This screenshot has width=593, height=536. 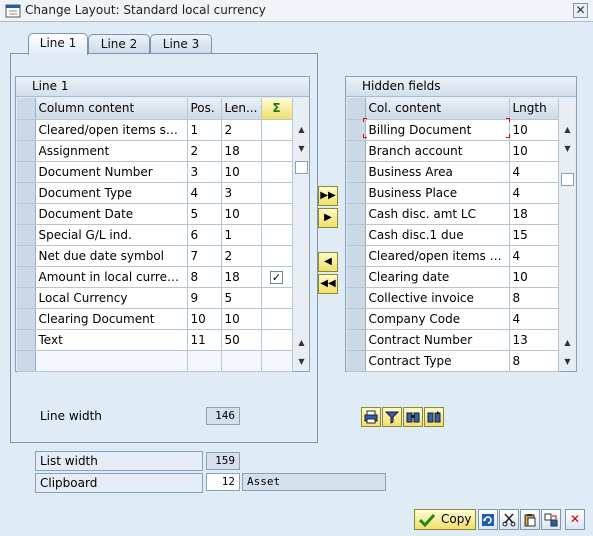 What do you see at coordinates (241, 298) in the screenshot?
I see `cell-len: 5` at bounding box center [241, 298].